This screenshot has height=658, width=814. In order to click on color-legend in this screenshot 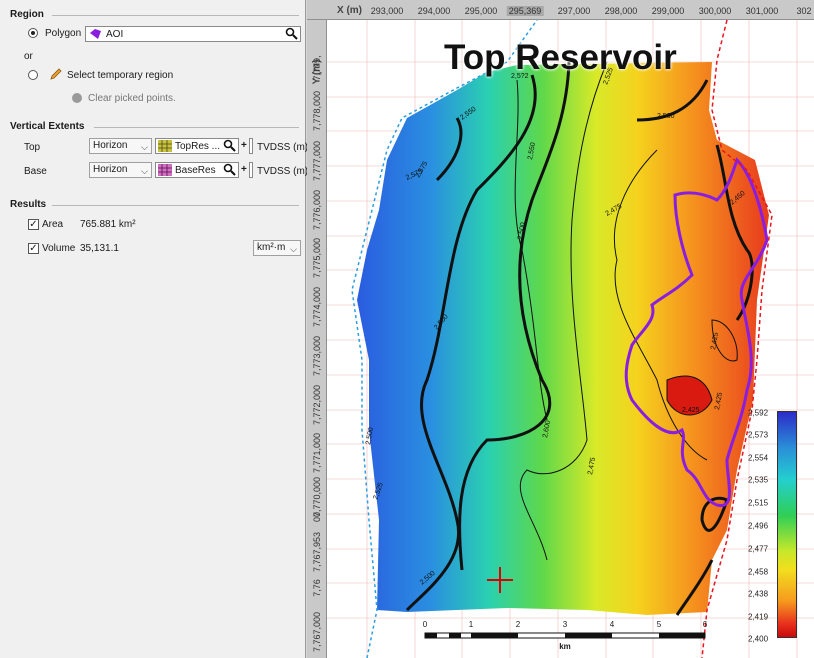, I will do `click(787, 524)`.